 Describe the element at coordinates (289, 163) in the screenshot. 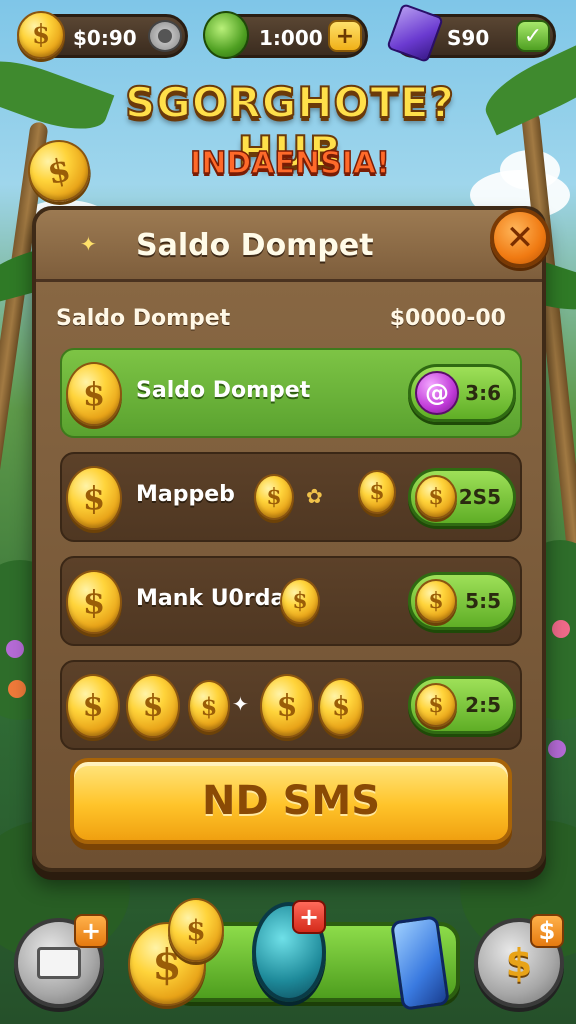

I see `game-subtitle: INDAENSIA!` at that location.